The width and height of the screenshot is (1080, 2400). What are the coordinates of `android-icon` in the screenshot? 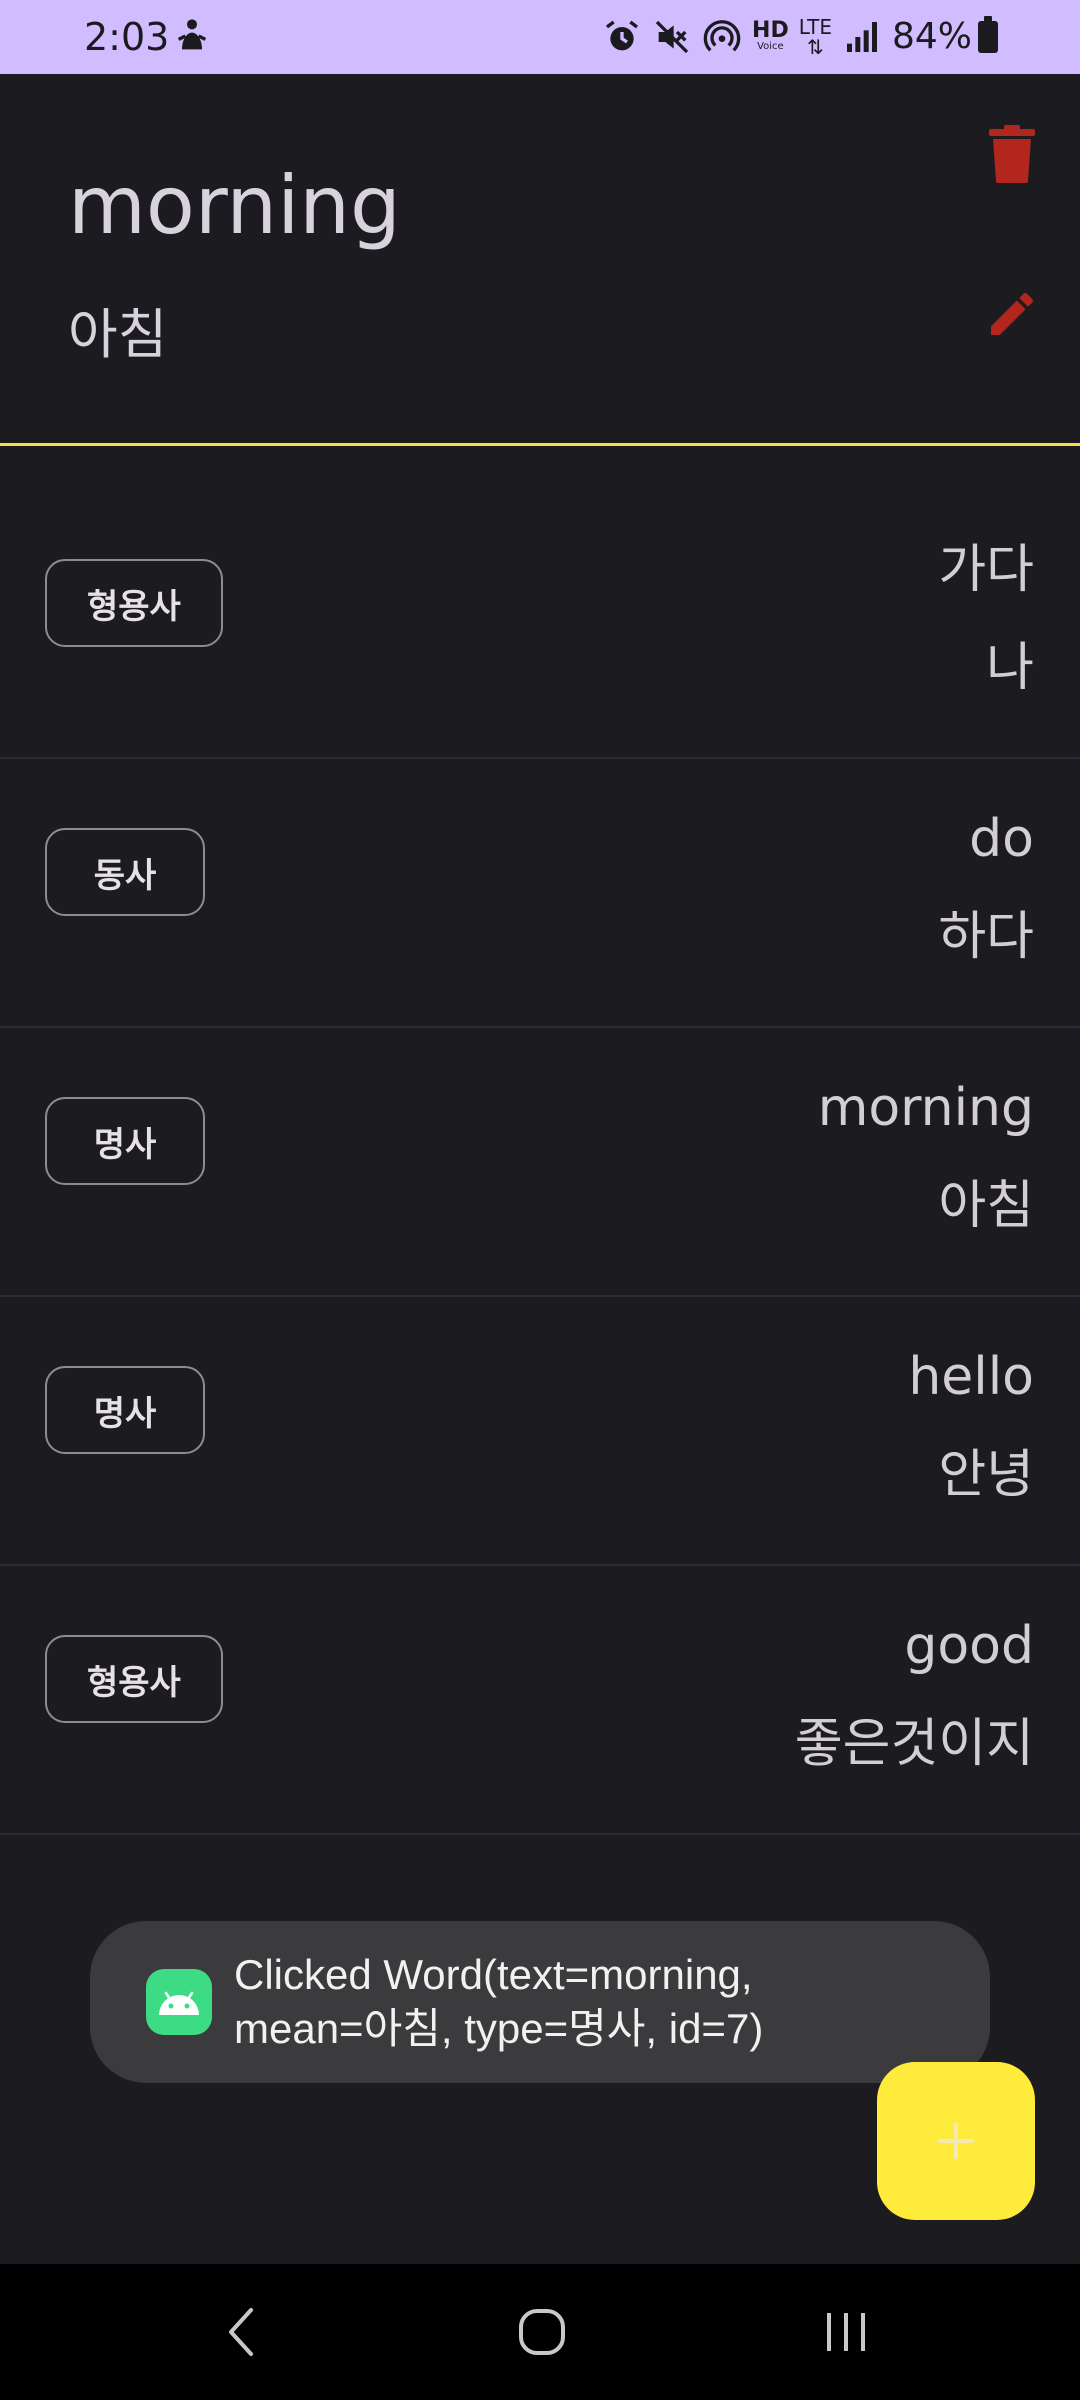 It's located at (179, 2003).